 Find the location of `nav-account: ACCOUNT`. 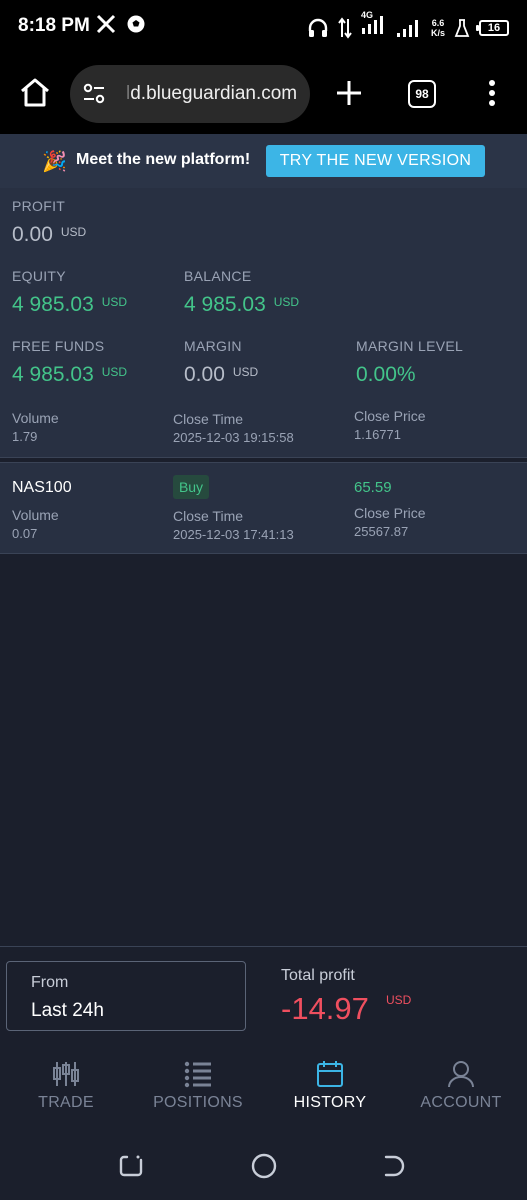

nav-account: ACCOUNT is located at coordinates (461, 1086).